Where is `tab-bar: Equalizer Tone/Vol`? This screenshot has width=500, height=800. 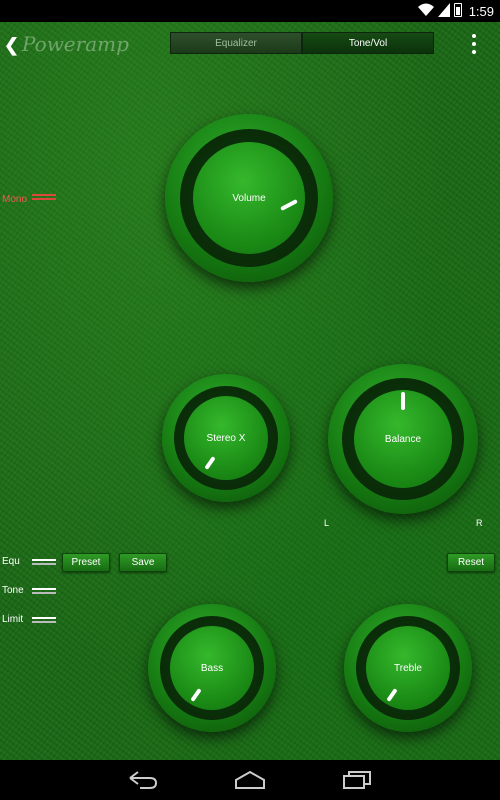
tab-bar: Equalizer Tone/Vol is located at coordinates (302, 43).